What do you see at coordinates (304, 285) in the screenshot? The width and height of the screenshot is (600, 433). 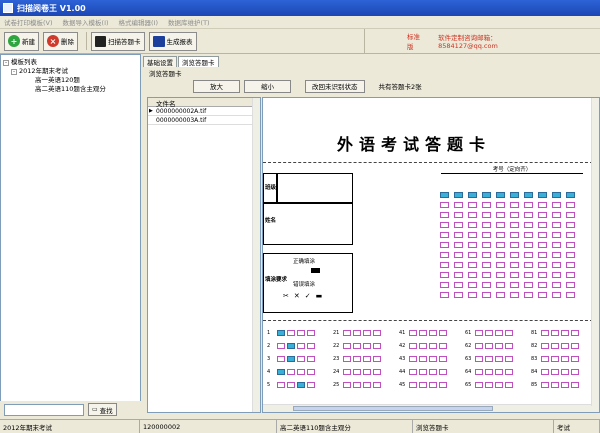 I see `wrong-fill-label: 错误填涂` at bounding box center [304, 285].